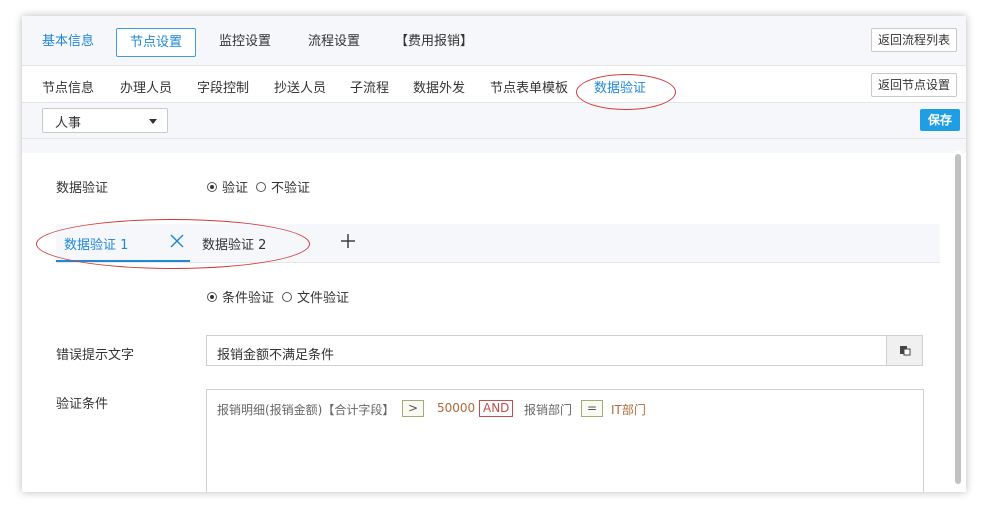 The height and width of the screenshot is (509, 989). Describe the element at coordinates (300, 86) in the screenshot. I see `subtab-cc-persons: 抄送人员` at that location.